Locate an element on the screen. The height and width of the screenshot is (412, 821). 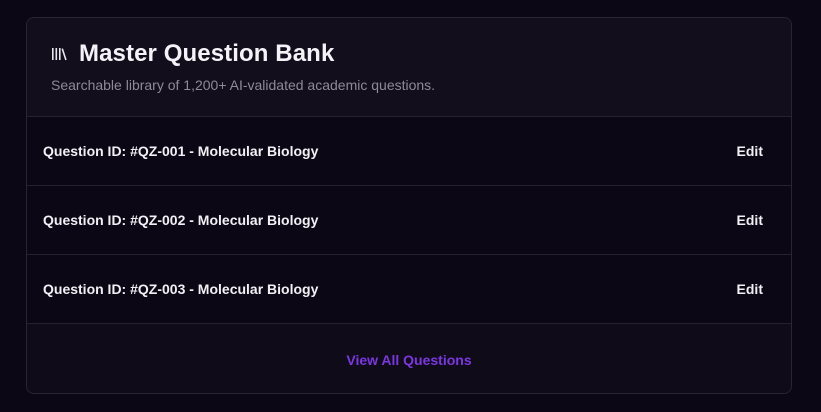
question-label: Question ID: #QZ-002 - Molecular Biology is located at coordinates (181, 220).